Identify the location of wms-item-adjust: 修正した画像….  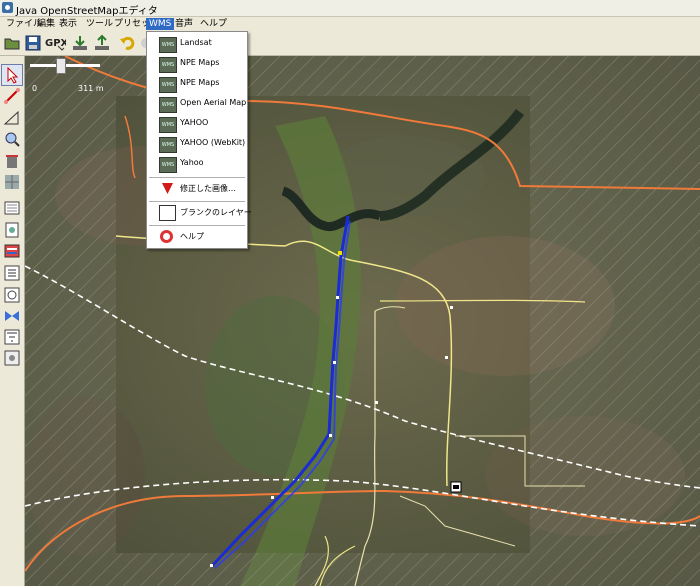
(197, 189).